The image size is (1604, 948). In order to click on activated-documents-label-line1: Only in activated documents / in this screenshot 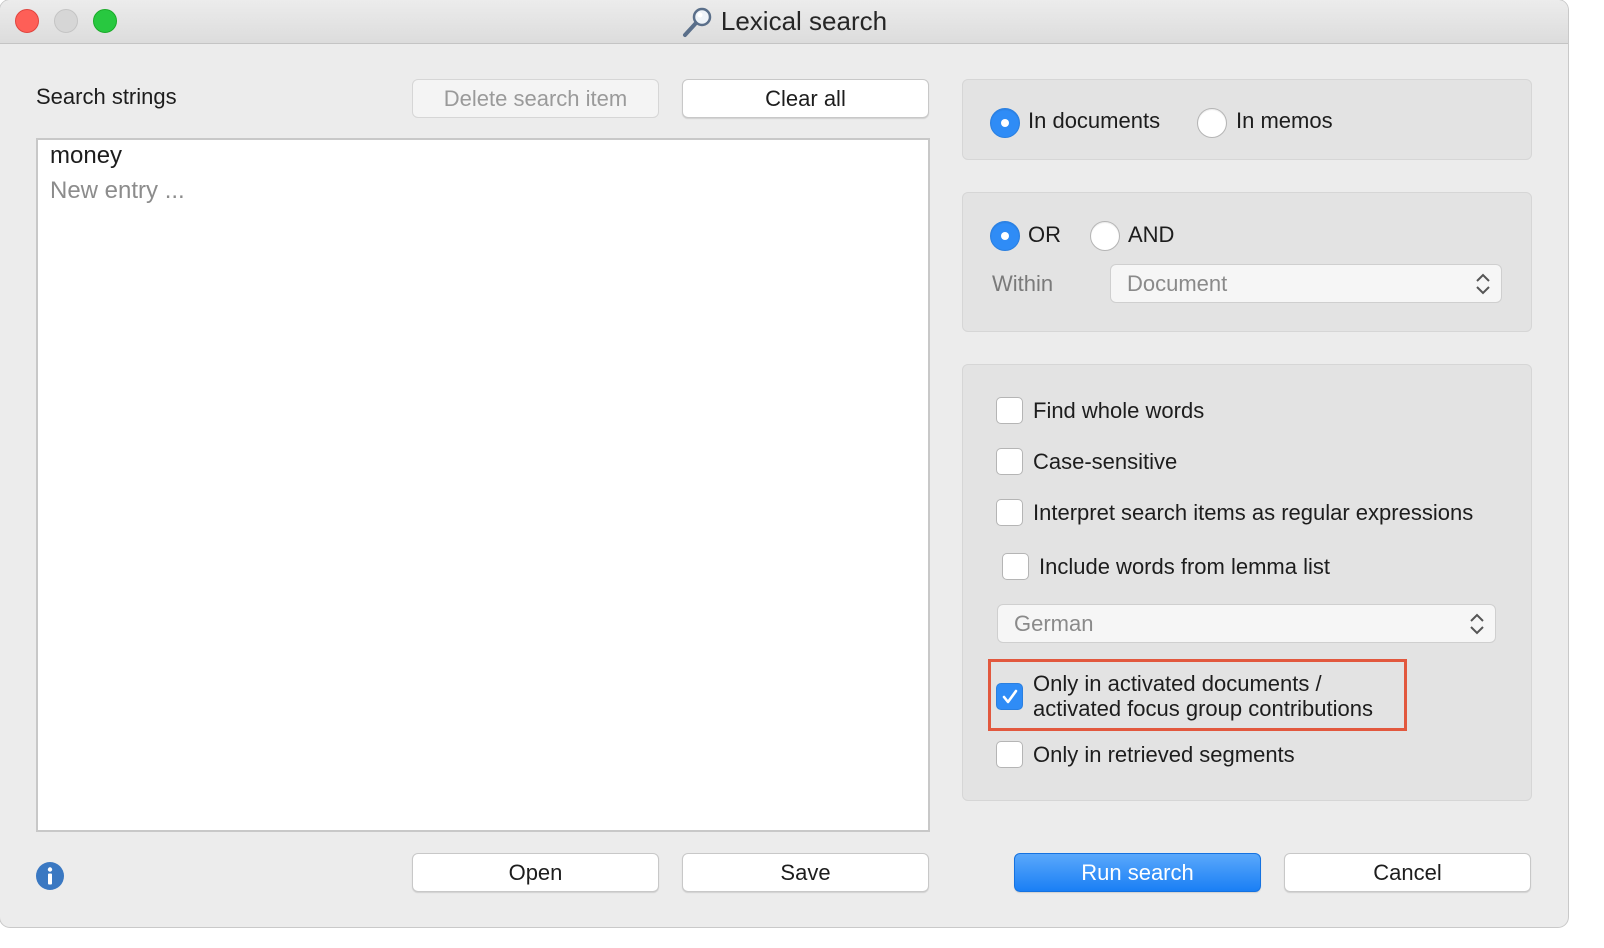, I will do `click(1177, 684)`.